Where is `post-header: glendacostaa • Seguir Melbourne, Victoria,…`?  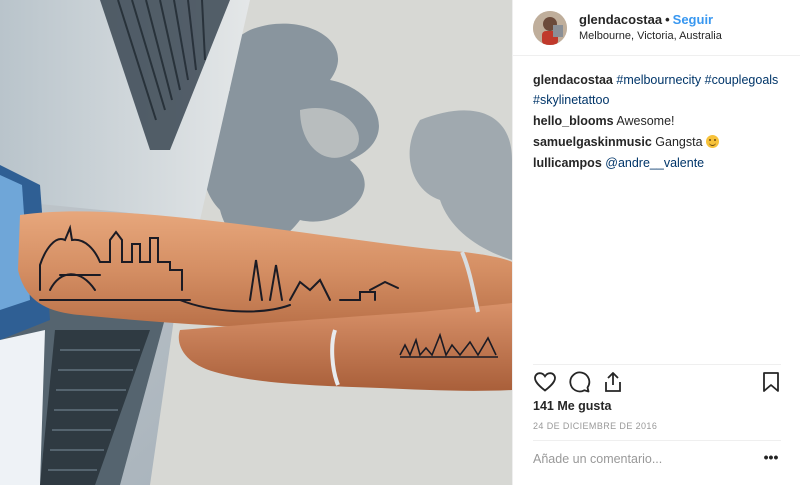 post-header: glendacostaa • Seguir Melbourne, Victoria,… is located at coordinates (656, 28).